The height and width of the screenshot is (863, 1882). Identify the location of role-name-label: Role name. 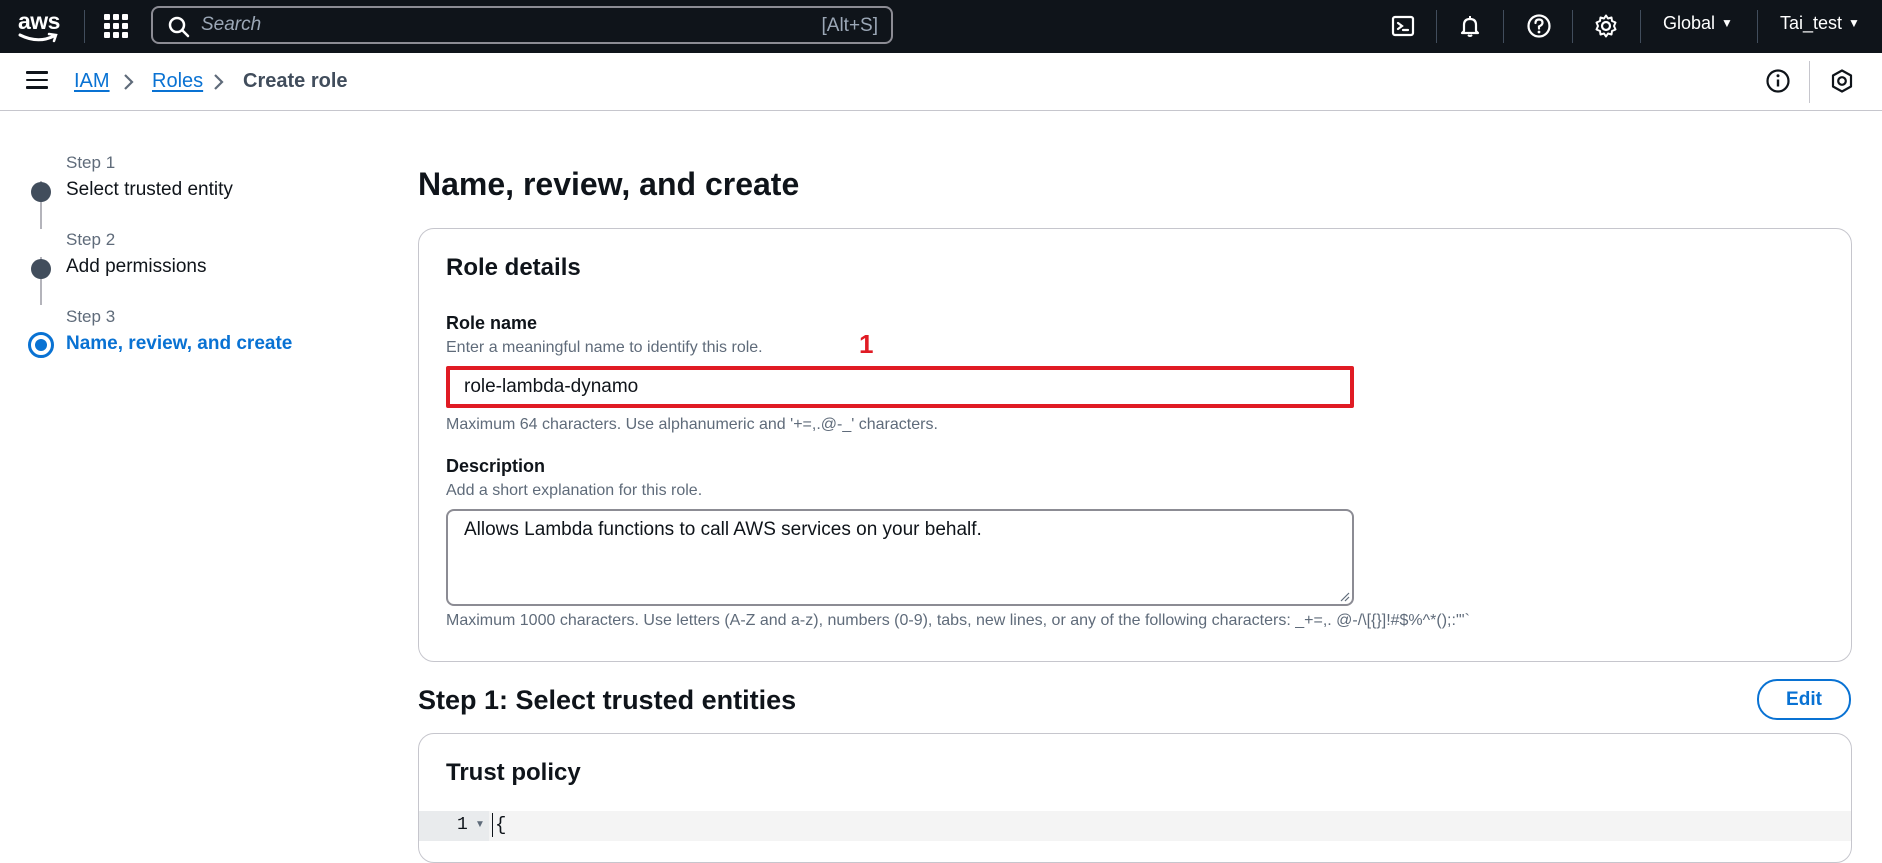
(492, 323).